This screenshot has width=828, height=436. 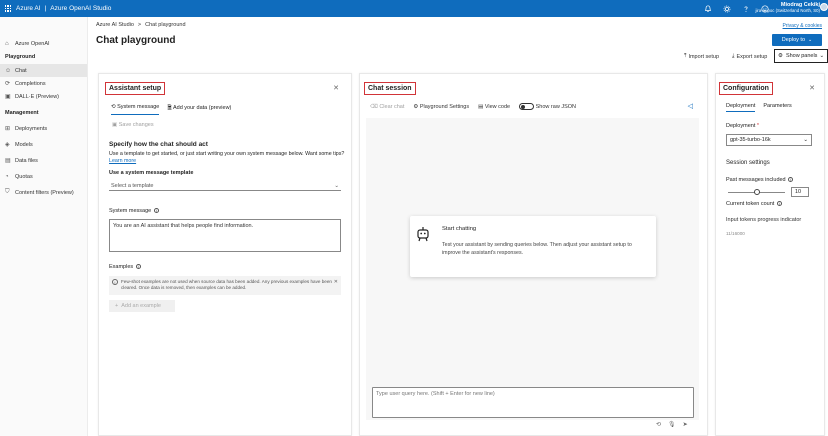 I want to click on sidebar-item-dalle: ▣ DALL·E (Preview), so click(x=43, y=96).